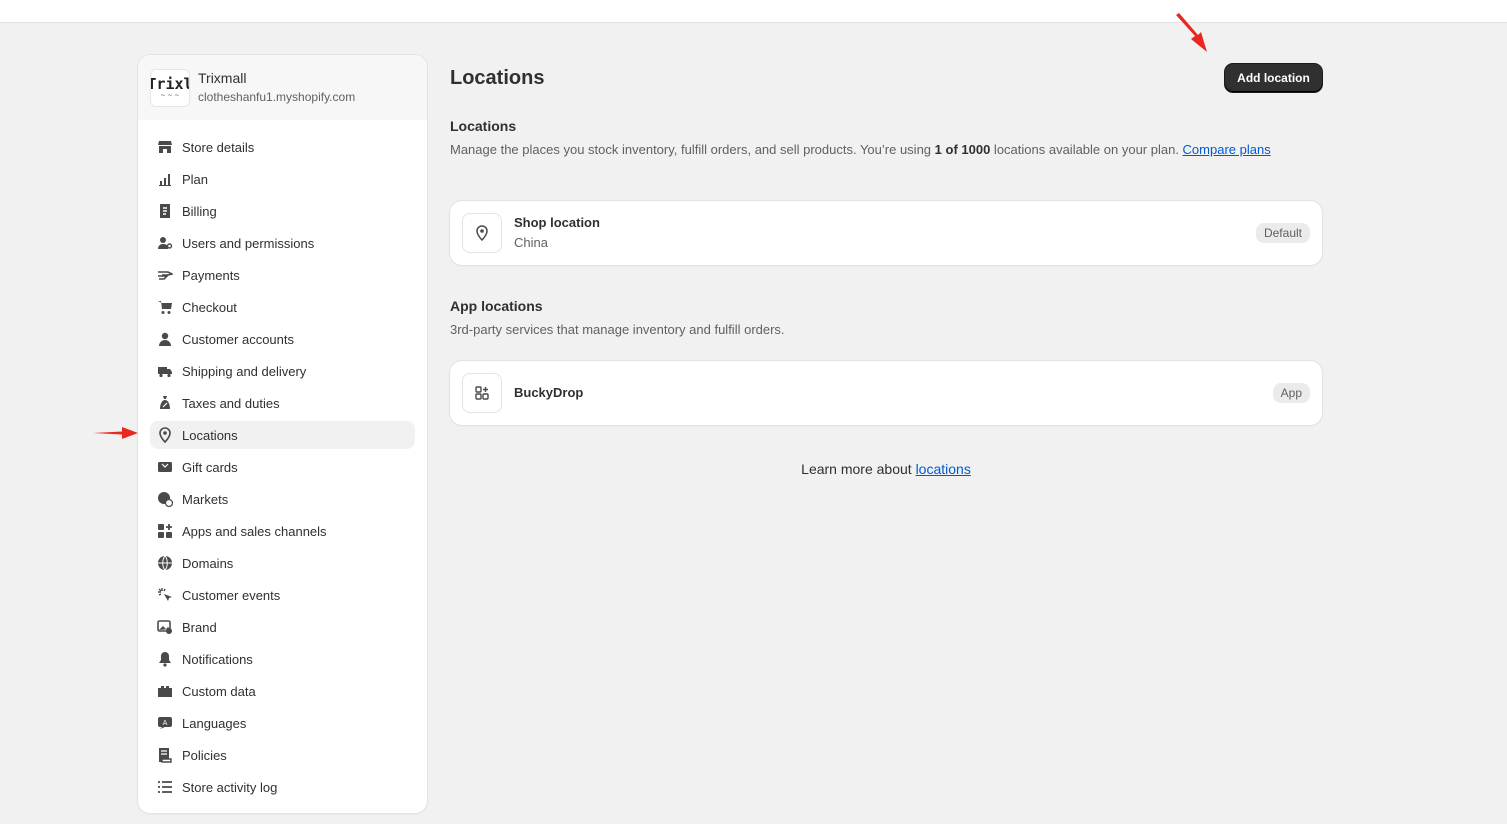  Describe the element at coordinates (282, 755) in the screenshot. I see `sidebar-item-policies: Policies` at that location.